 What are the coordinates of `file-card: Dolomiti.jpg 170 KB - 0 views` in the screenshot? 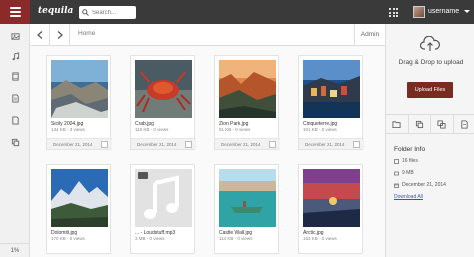 It's located at (78, 209).